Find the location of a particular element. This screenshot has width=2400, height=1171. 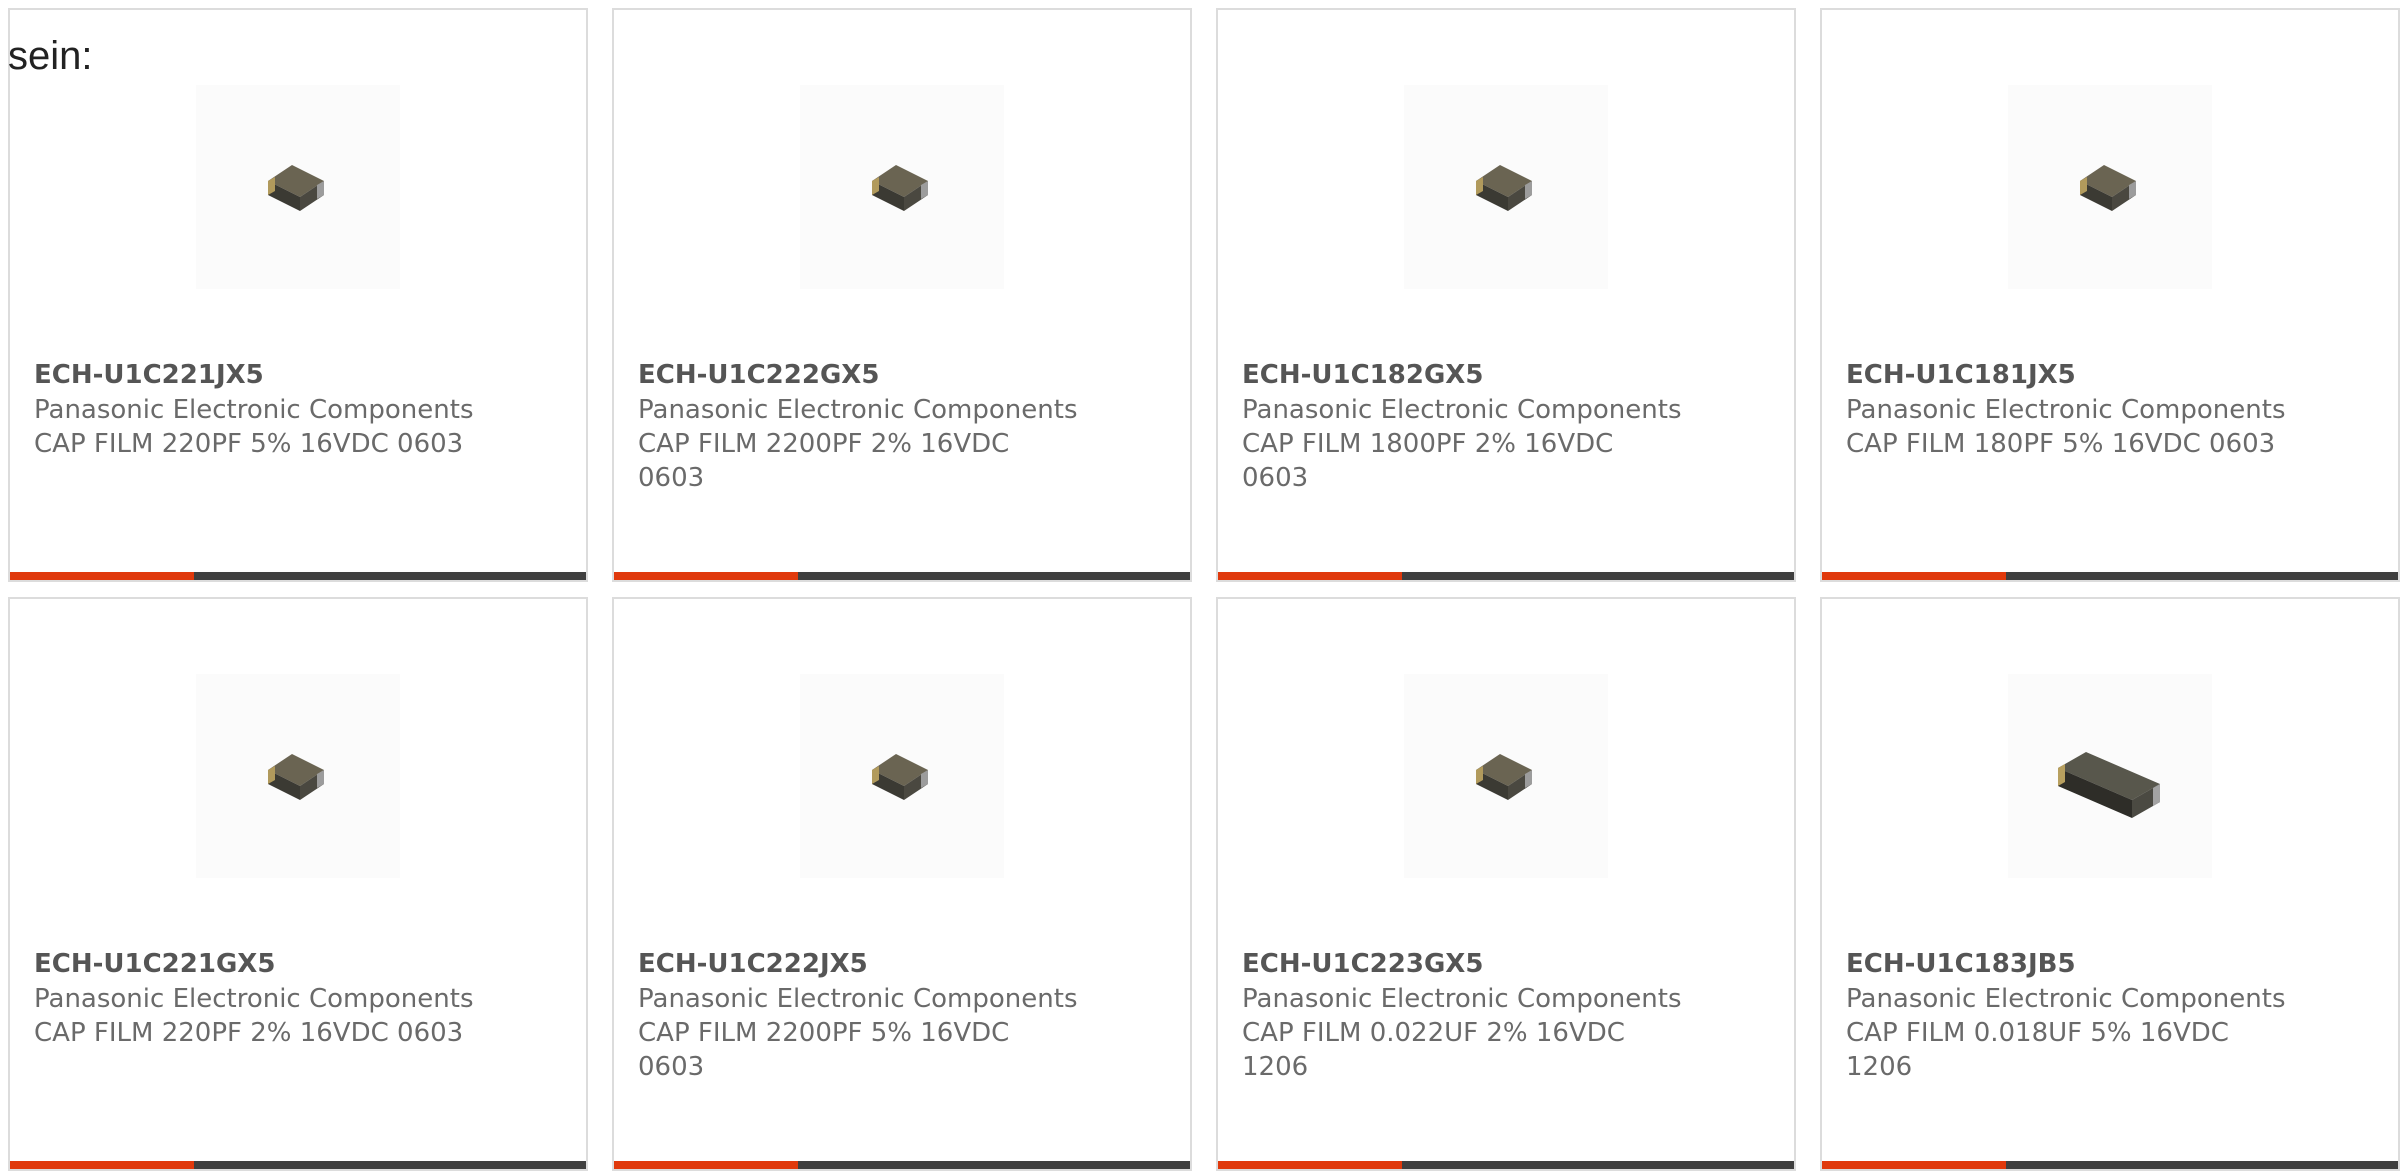

part-number: ECH-U1C222GX5 is located at coordinates (758, 375).